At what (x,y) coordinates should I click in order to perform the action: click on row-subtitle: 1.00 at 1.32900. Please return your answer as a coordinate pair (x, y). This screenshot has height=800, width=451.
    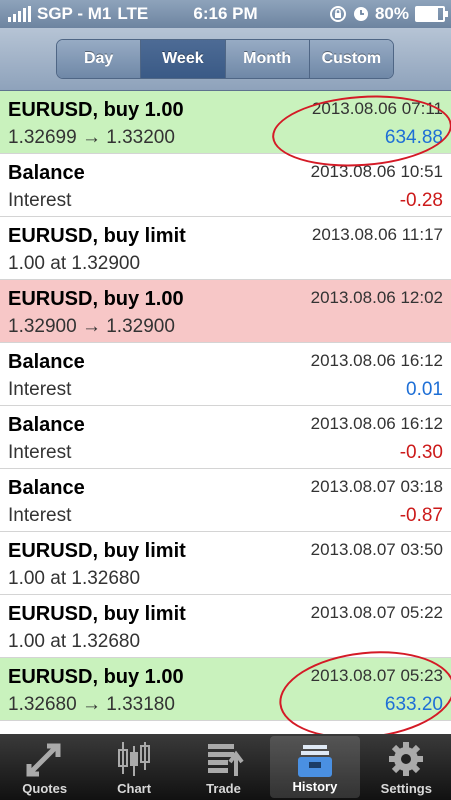
    Looking at the image, I should click on (74, 263).